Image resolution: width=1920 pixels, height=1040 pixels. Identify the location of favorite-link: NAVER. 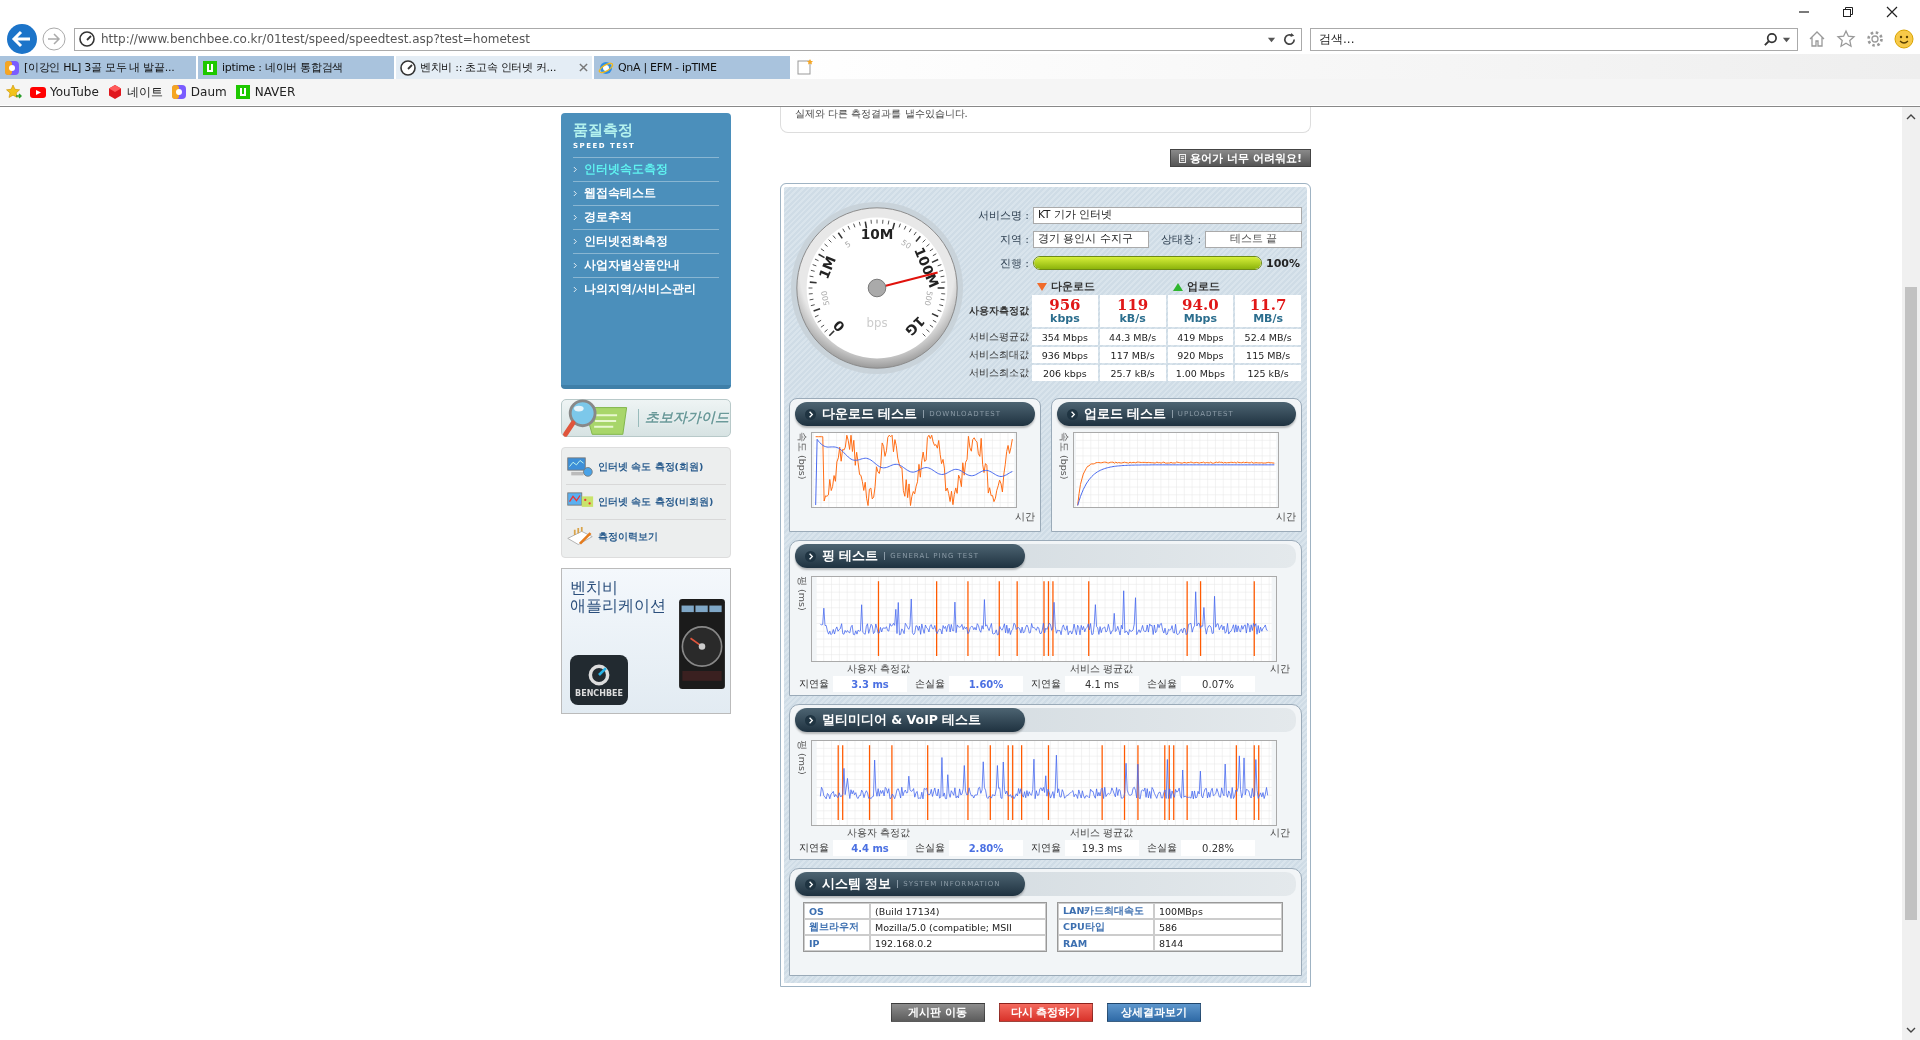
(265, 92).